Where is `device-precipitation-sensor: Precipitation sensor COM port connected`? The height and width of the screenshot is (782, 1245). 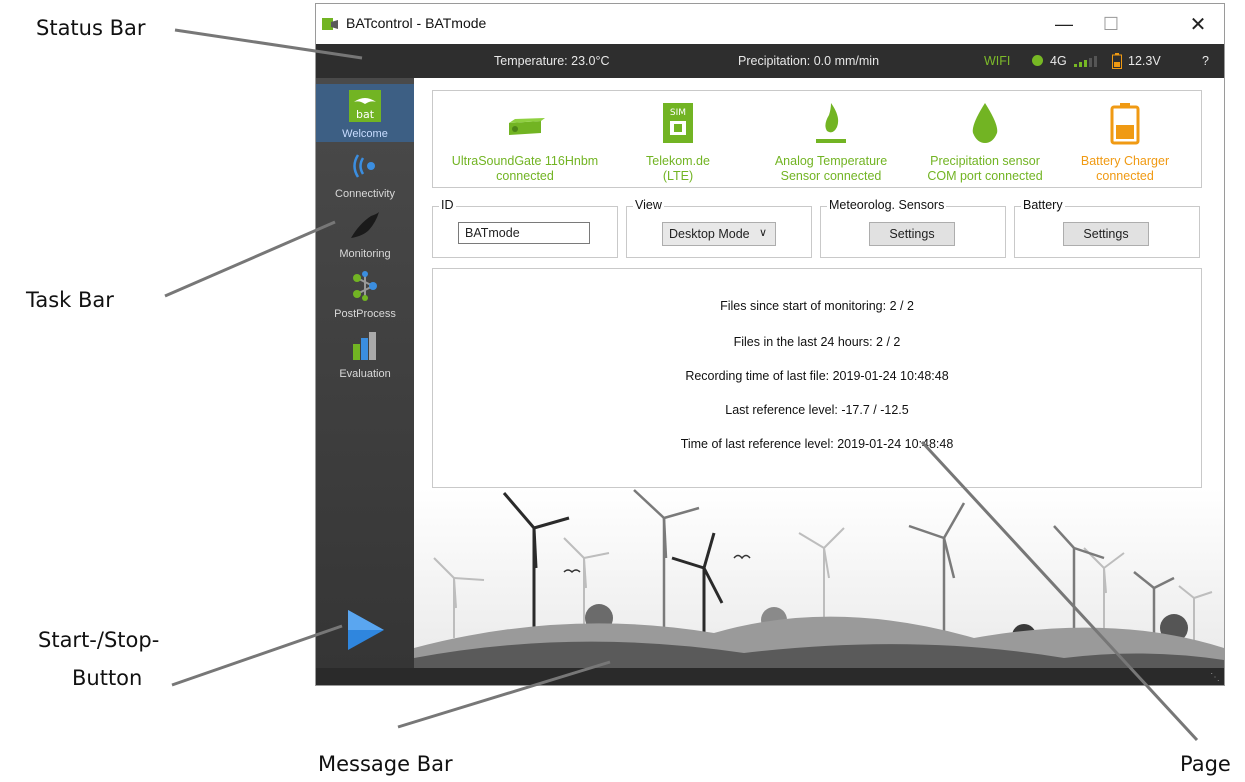
device-precipitation-sensor: Precipitation sensor COM port connected is located at coordinates (985, 139).